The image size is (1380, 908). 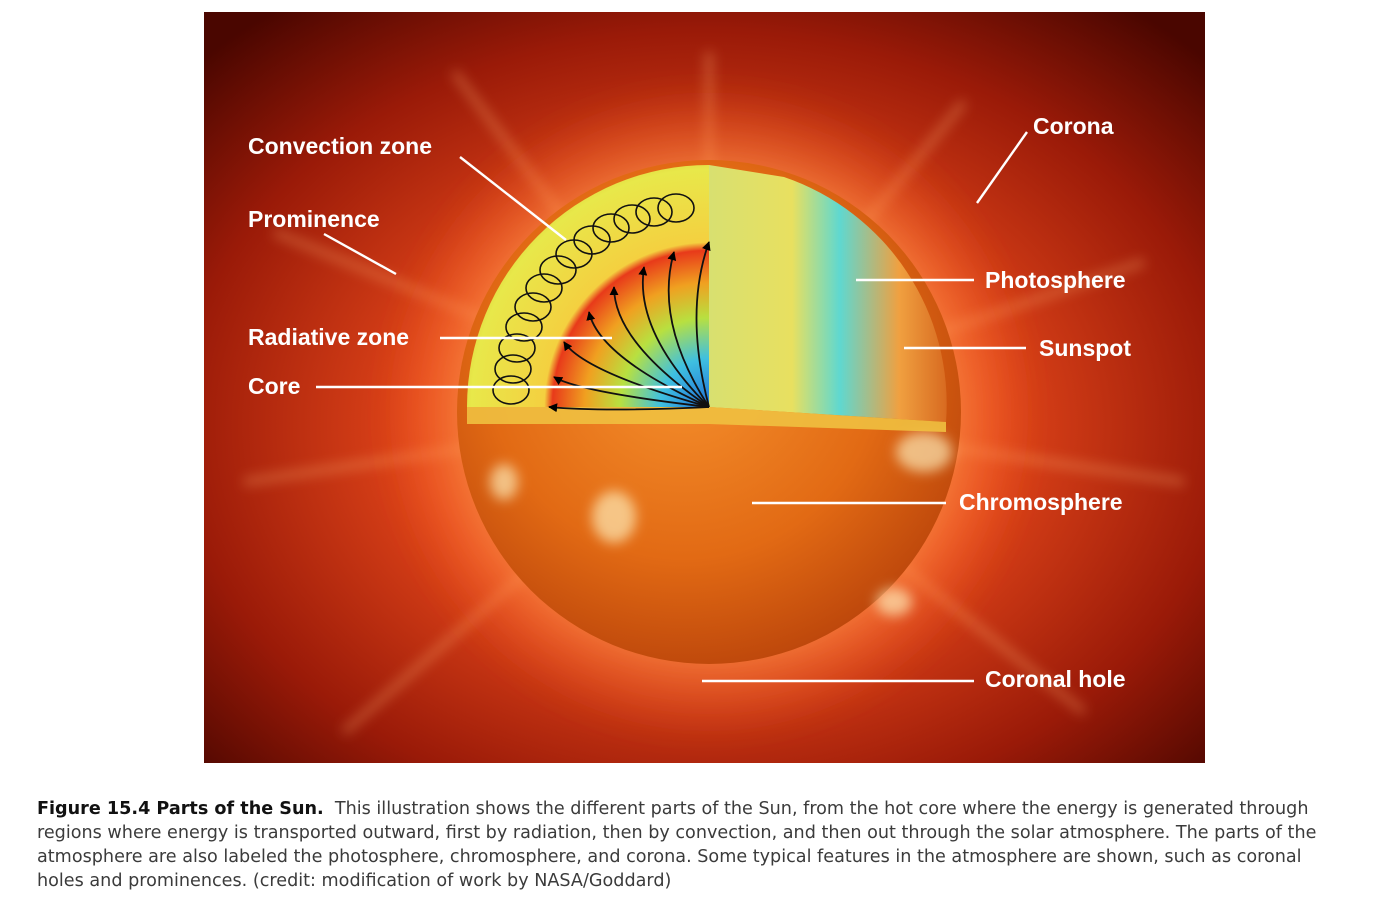 I want to click on label-prominence: Prominence, so click(x=314, y=219).